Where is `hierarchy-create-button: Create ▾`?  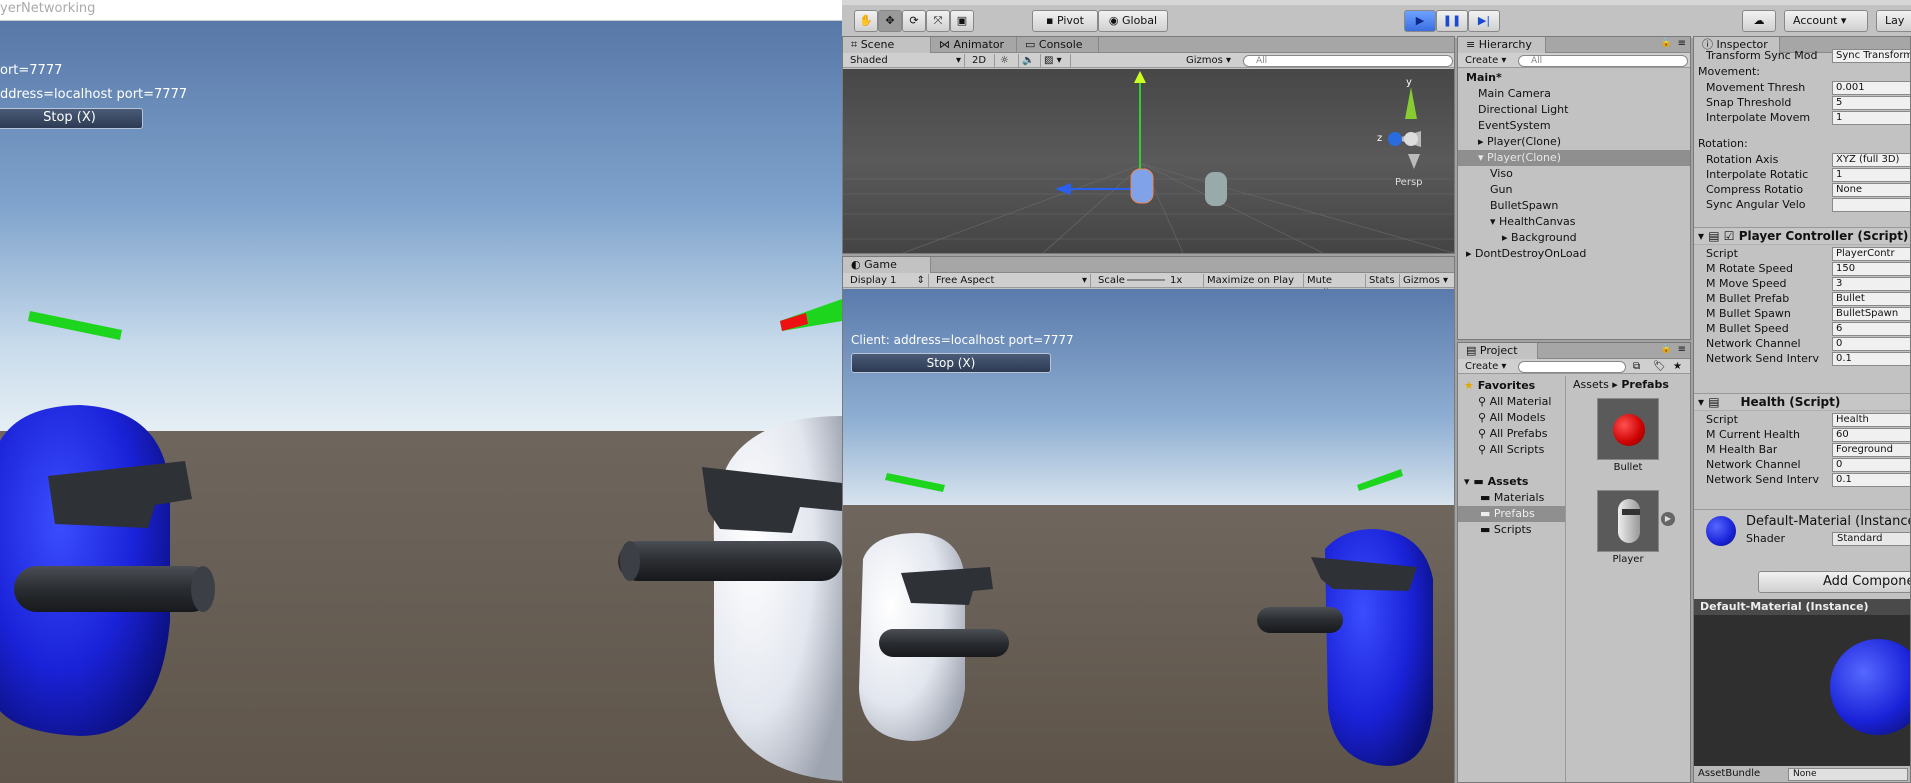
hierarchy-create-button: Create ▾ is located at coordinates (1487, 60).